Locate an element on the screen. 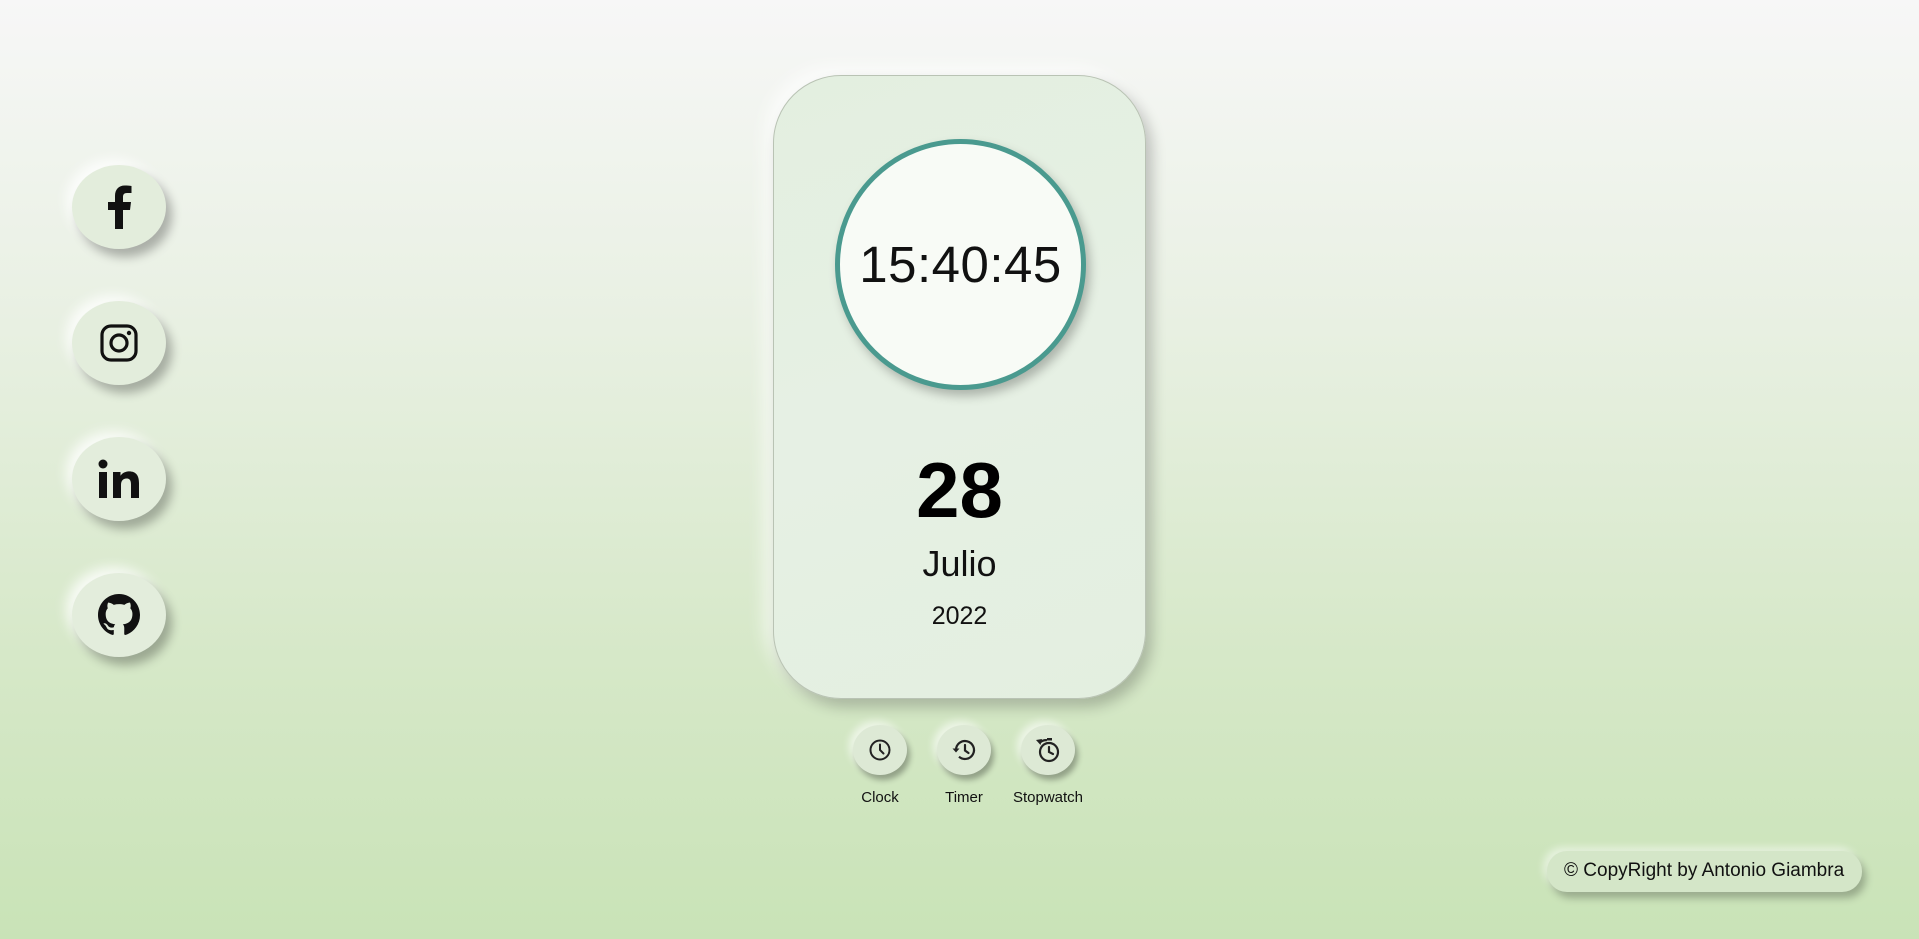 The height and width of the screenshot is (939, 1919). clock-dial: 15:40:45 is located at coordinates (960, 264).